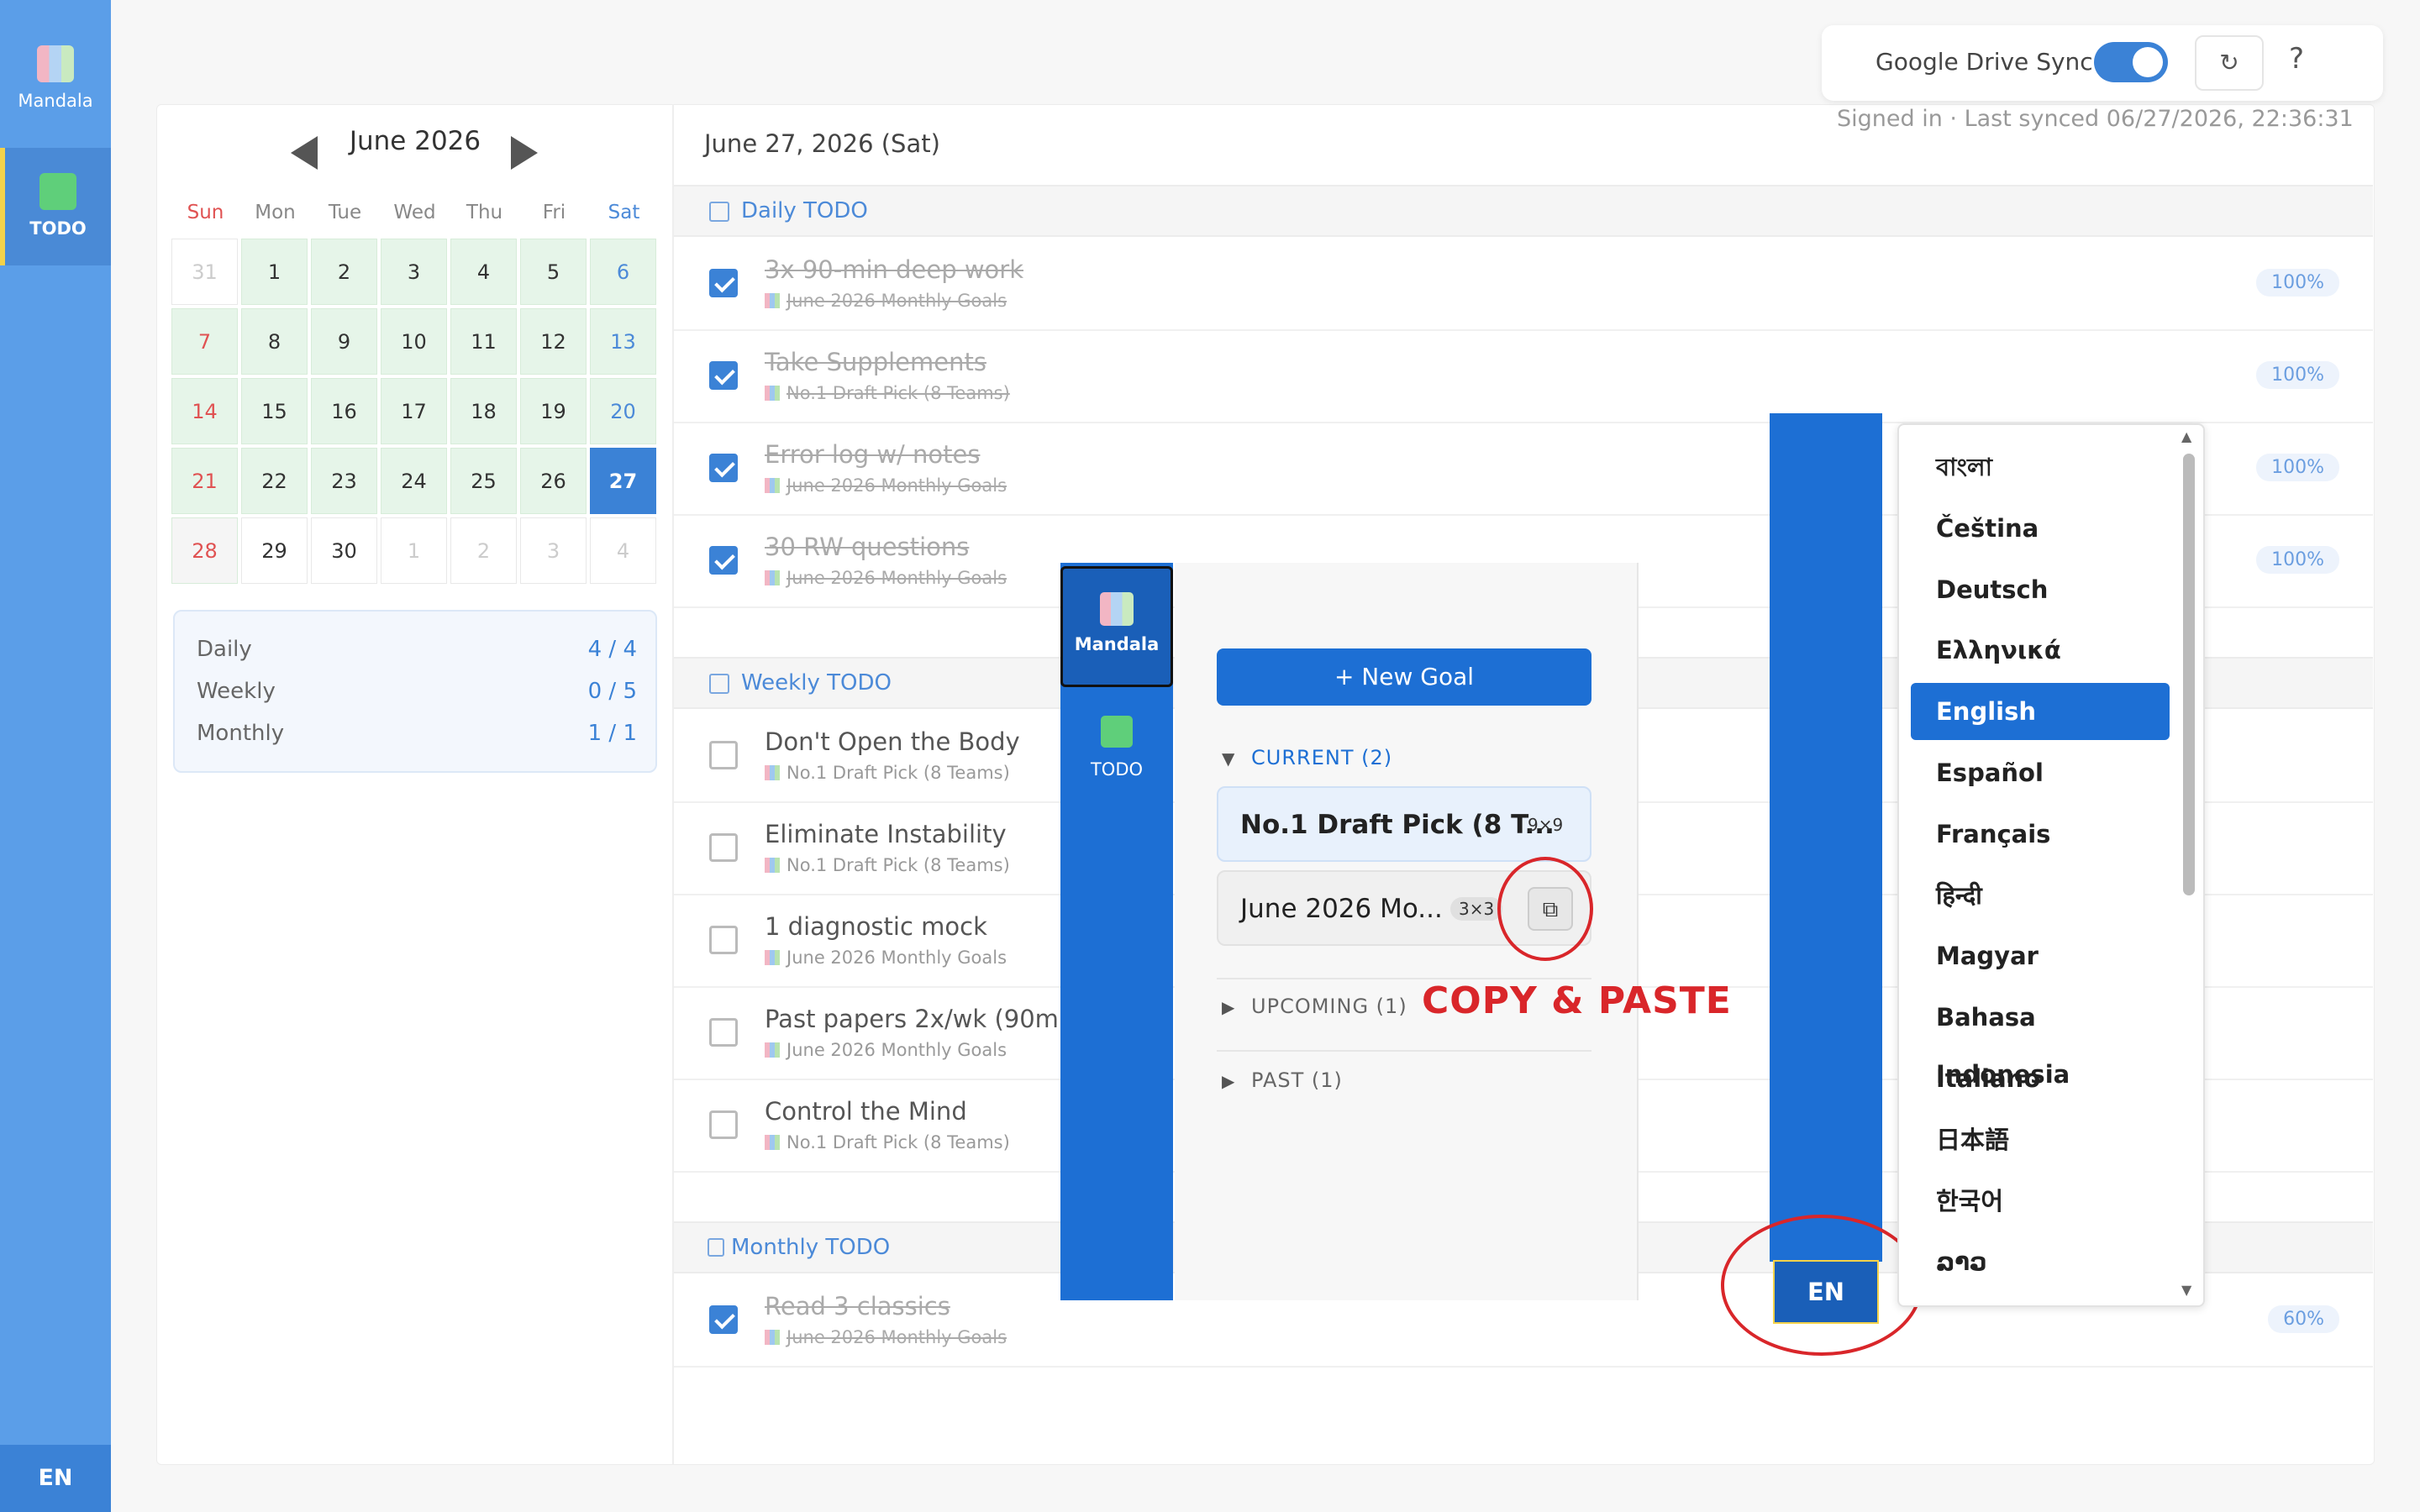 This screenshot has width=2420, height=1512. What do you see at coordinates (204, 341) in the screenshot?
I see `calendar-day: 7` at bounding box center [204, 341].